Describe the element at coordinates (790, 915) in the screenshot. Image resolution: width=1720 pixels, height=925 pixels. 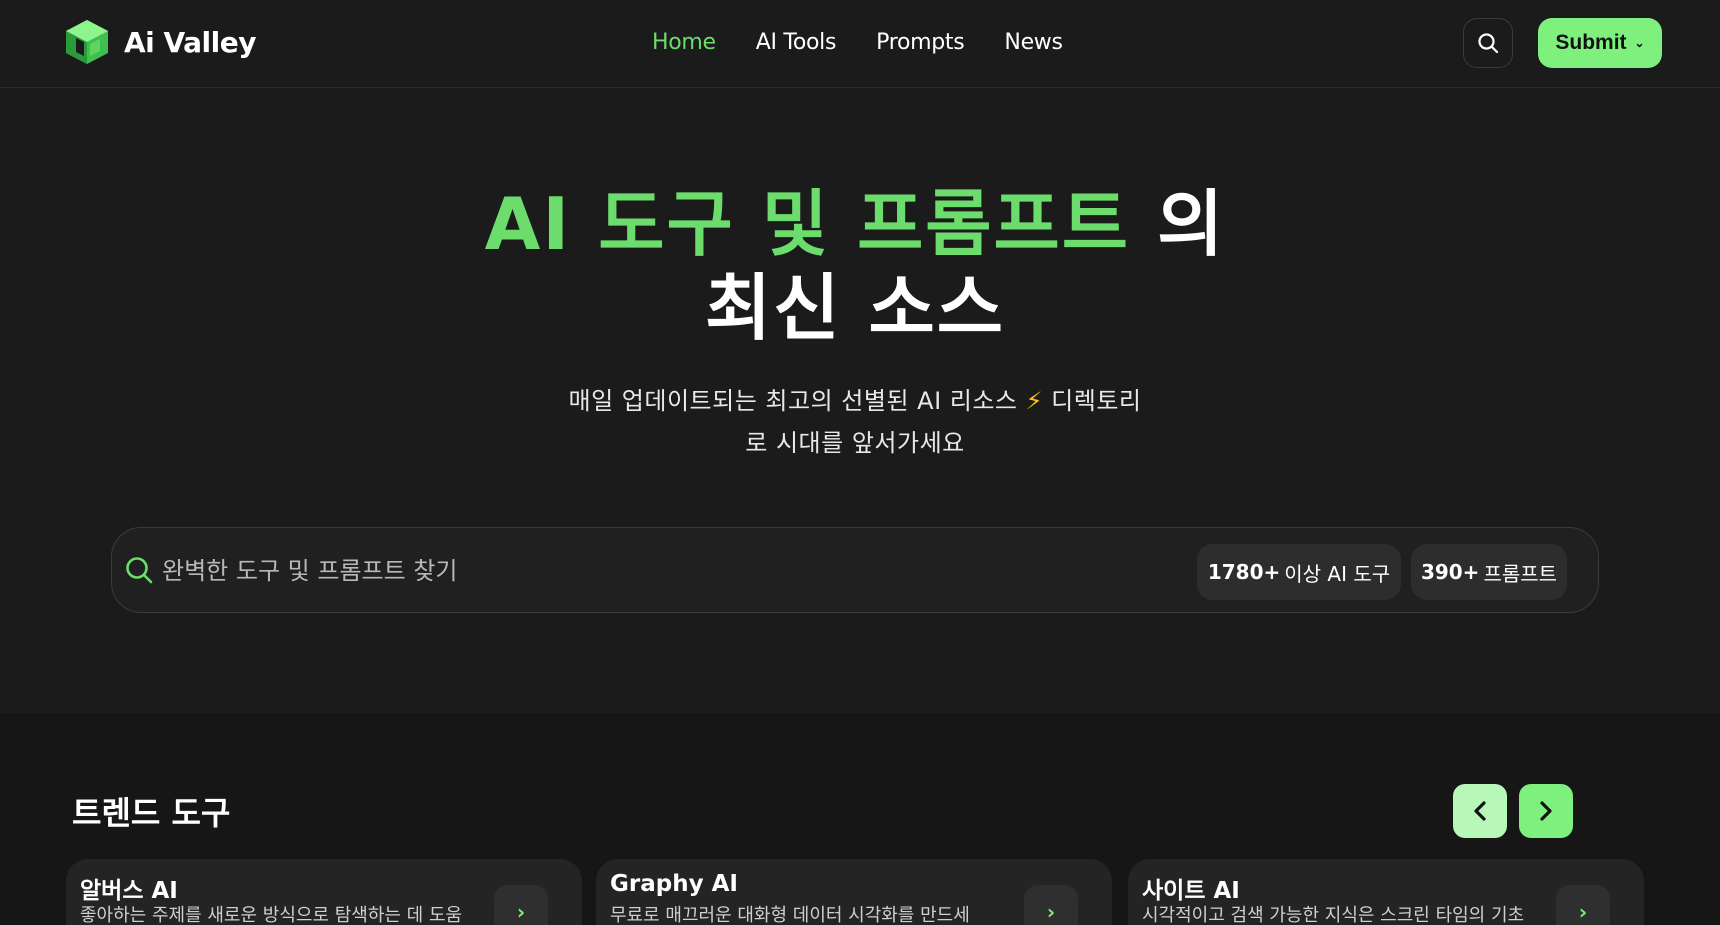
I see `tool-card-desc: 무료로 매끄러운 대화형 데이터 시각화를 만드세` at that location.